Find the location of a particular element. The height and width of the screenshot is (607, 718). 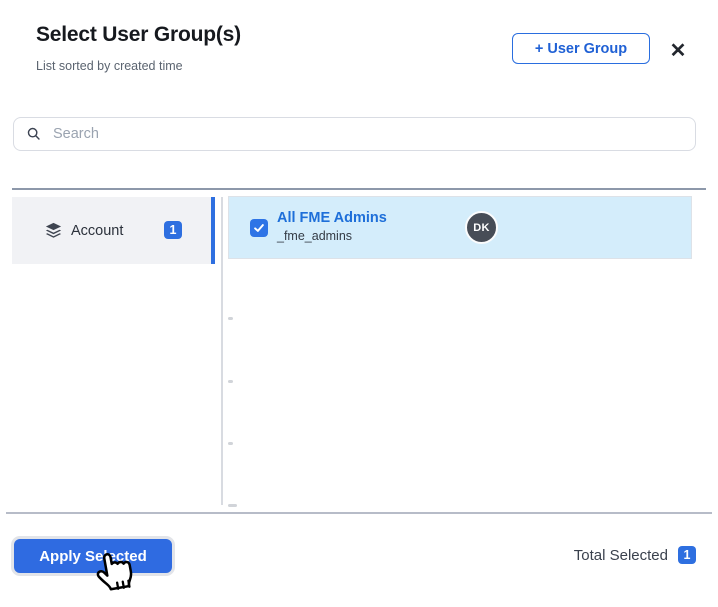

sort-info-text: List sorted by created time is located at coordinates (109, 66).